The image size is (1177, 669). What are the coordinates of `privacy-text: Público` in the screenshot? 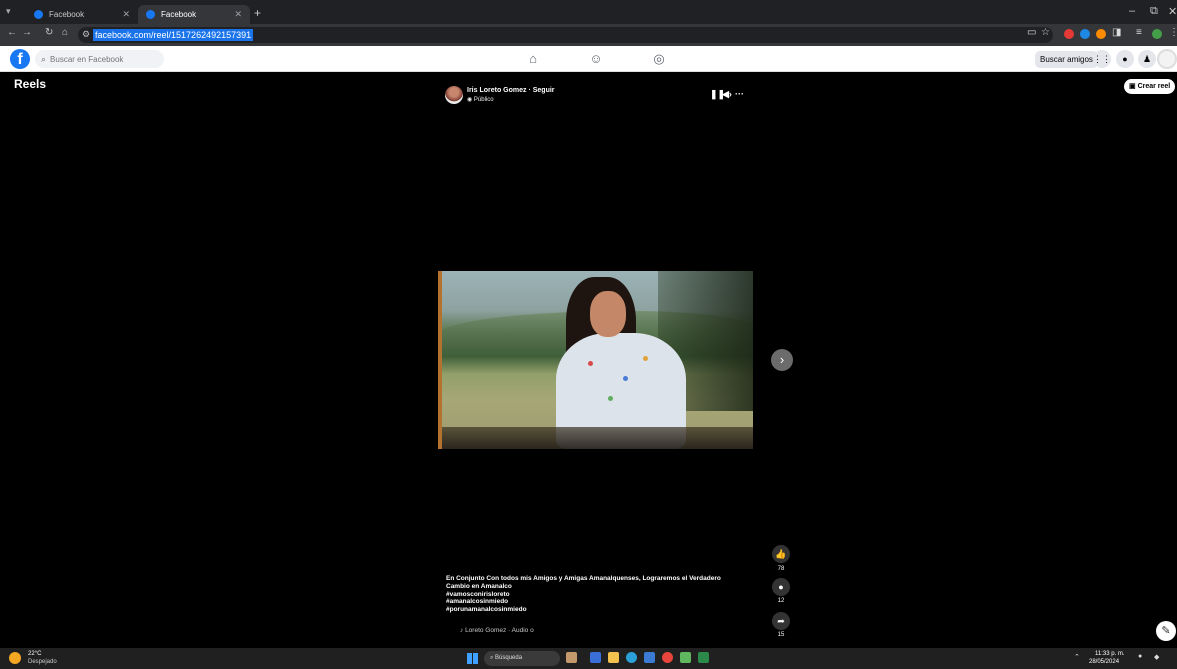 It's located at (483, 100).